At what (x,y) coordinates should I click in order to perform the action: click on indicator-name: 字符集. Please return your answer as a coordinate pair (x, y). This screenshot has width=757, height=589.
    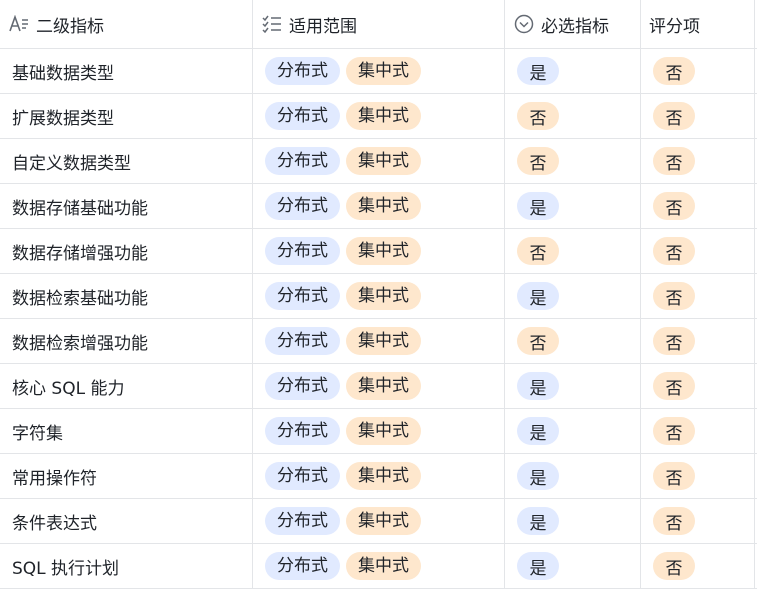
    Looking at the image, I should click on (37, 433).